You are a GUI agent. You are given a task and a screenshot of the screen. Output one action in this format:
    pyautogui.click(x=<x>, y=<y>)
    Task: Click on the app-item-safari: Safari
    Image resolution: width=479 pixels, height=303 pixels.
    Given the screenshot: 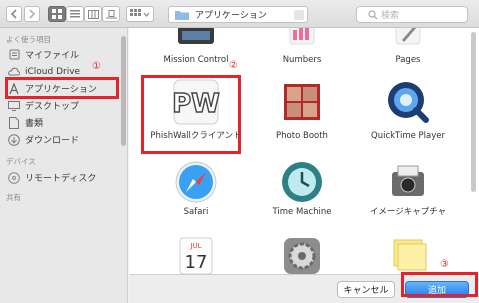 What is the action you would take?
    pyautogui.click(x=196, y=189)
    